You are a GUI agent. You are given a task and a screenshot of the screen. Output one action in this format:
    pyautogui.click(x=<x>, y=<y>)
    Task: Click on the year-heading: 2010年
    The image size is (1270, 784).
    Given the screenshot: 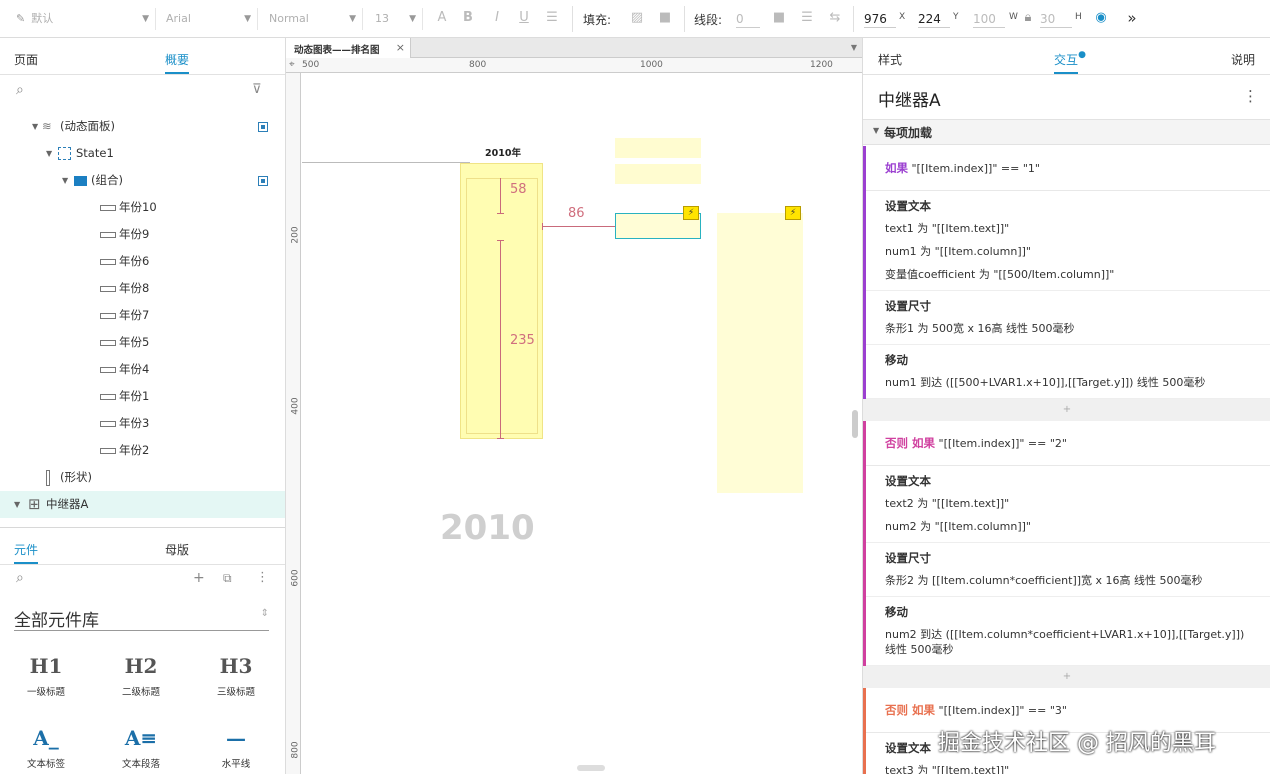 What is the action you would take?
    pyautogui.click(x=503, y=153)
    